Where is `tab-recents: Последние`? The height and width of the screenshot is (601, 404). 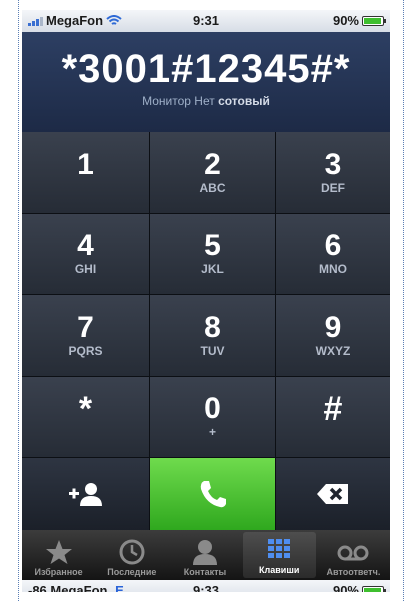 tab-recents: Последние is located at coordinates (131, 555).